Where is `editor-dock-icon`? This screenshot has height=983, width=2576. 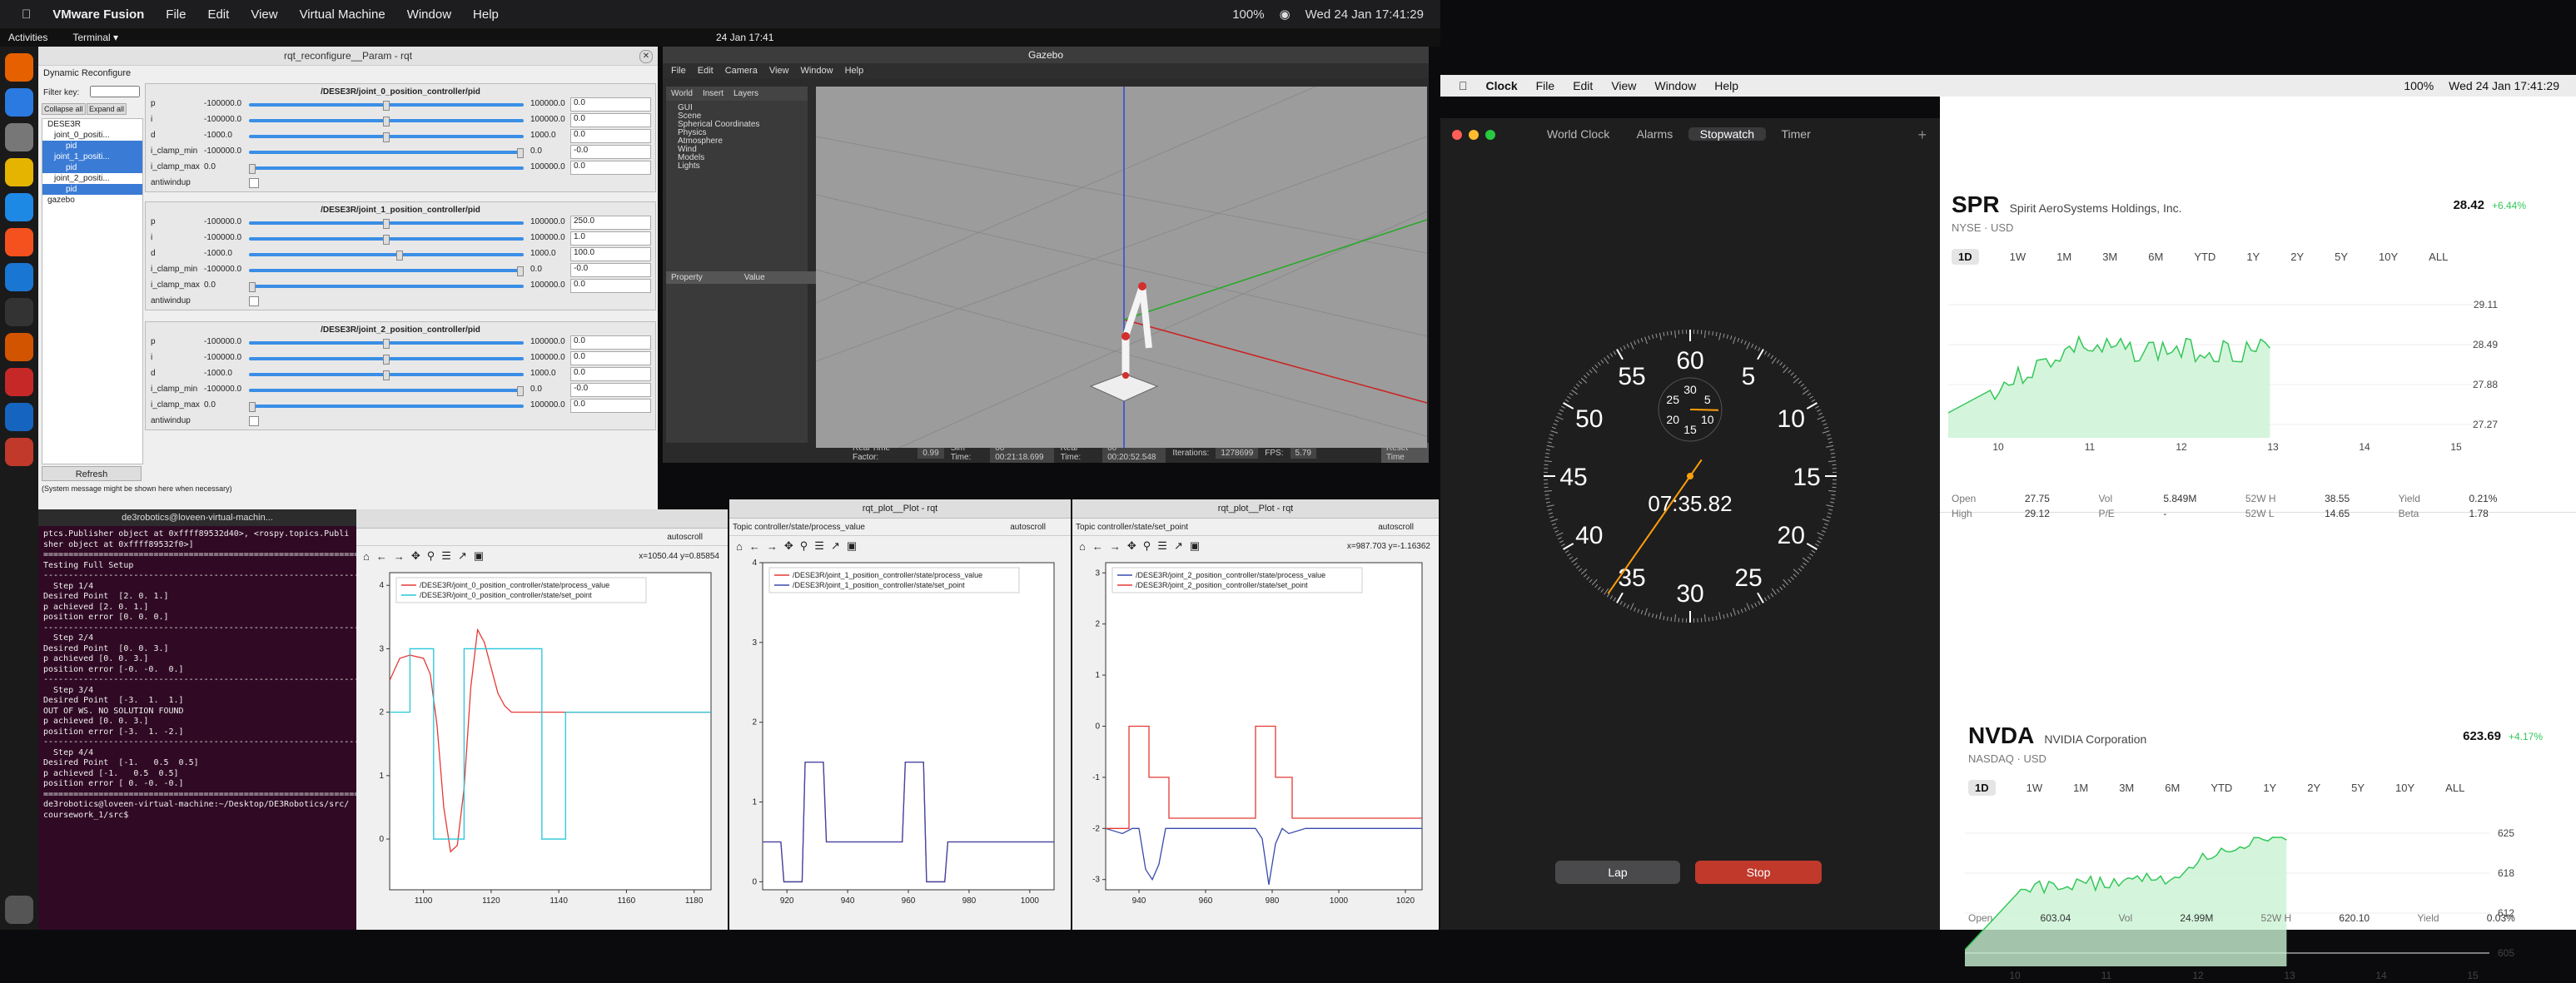
editor-dock-icon is located at coordinates (19, 417).